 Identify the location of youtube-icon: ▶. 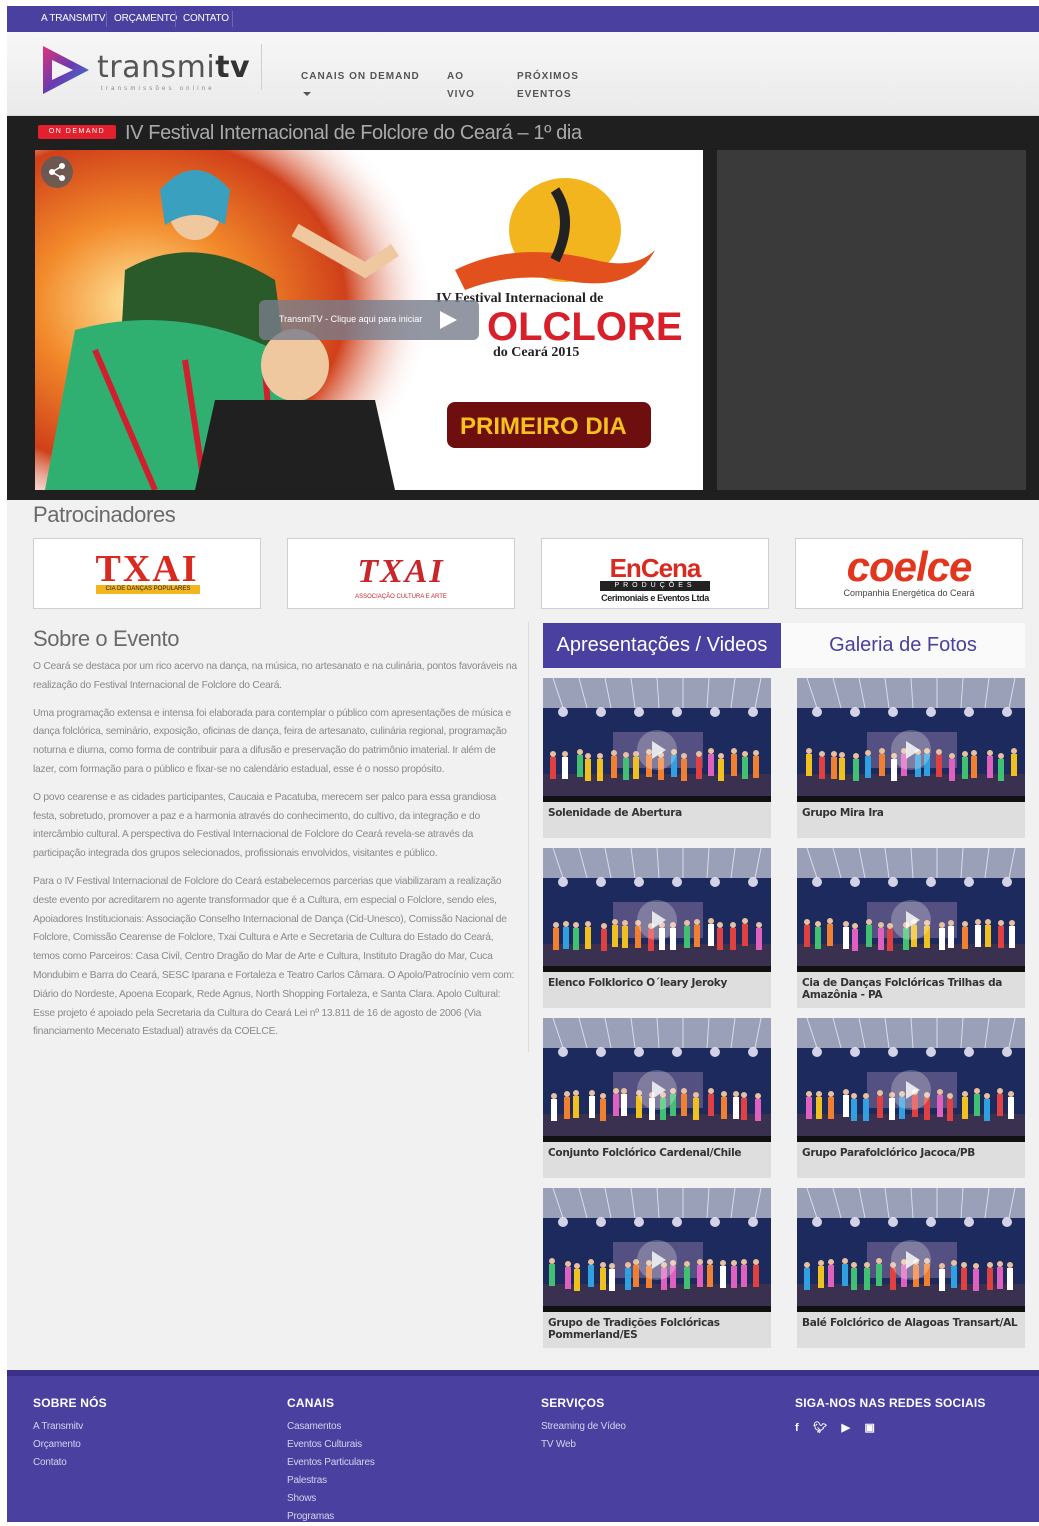
(846, 1427).